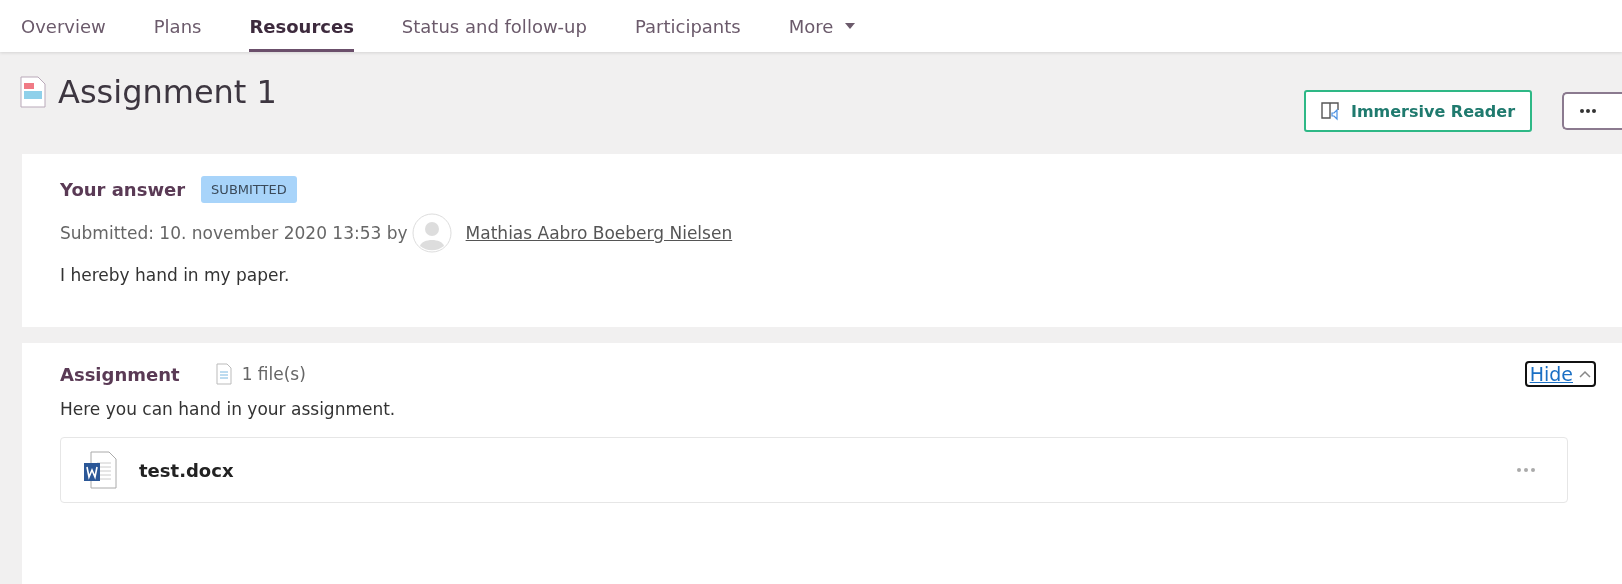 Image resolution: width=1622 pixels, height=584 pixels. Describe the element at coordinates (301, 26) in the screenshot. I see `nav-tab: Resources` at that location.